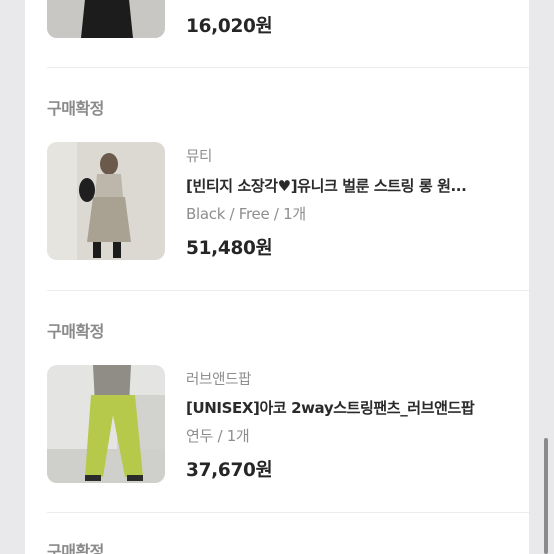  Describe the element at coordinates (348, 407) in the screenshot. I see `product-title: [UNISEX]아코 2way스트링팬츠_러브앤드팝` at that location.